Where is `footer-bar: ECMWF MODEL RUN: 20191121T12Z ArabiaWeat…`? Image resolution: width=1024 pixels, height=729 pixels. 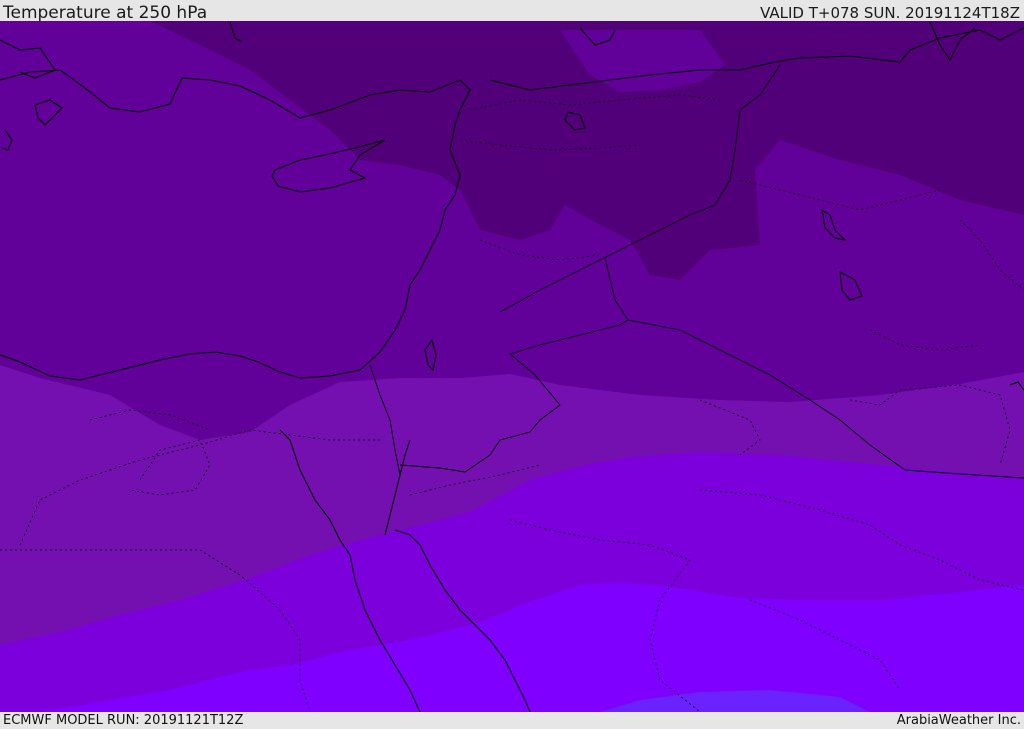
footer-bar: ECMWF MODEL RUN: 20191121T12Z ArabiaWeat… is located at coordinates (512, 720).